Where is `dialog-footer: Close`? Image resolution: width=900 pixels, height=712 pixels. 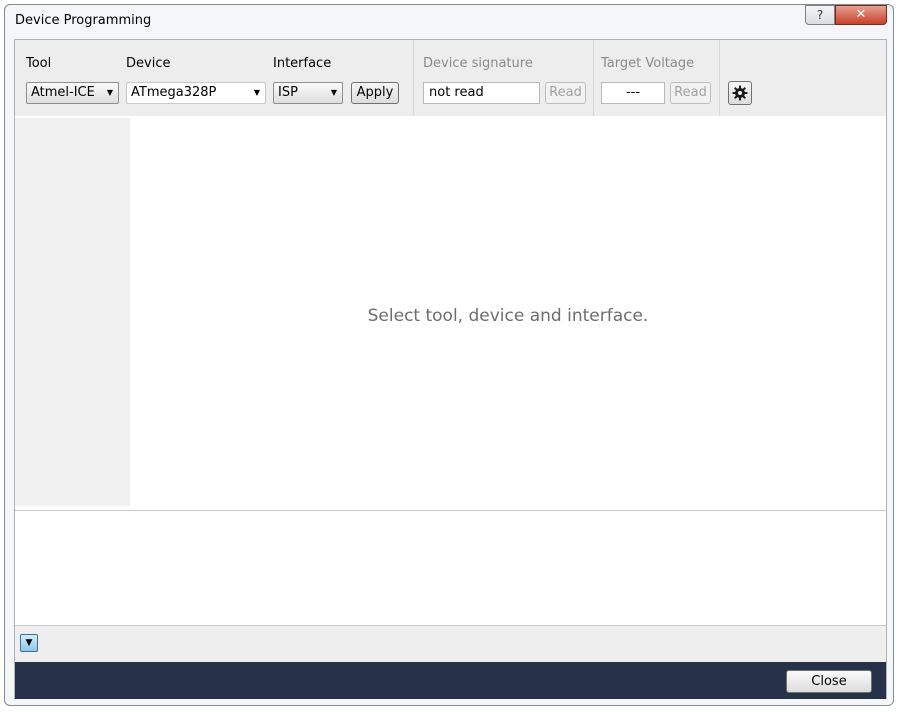 dialog-footer: Close is located at coordinates (450, 680).